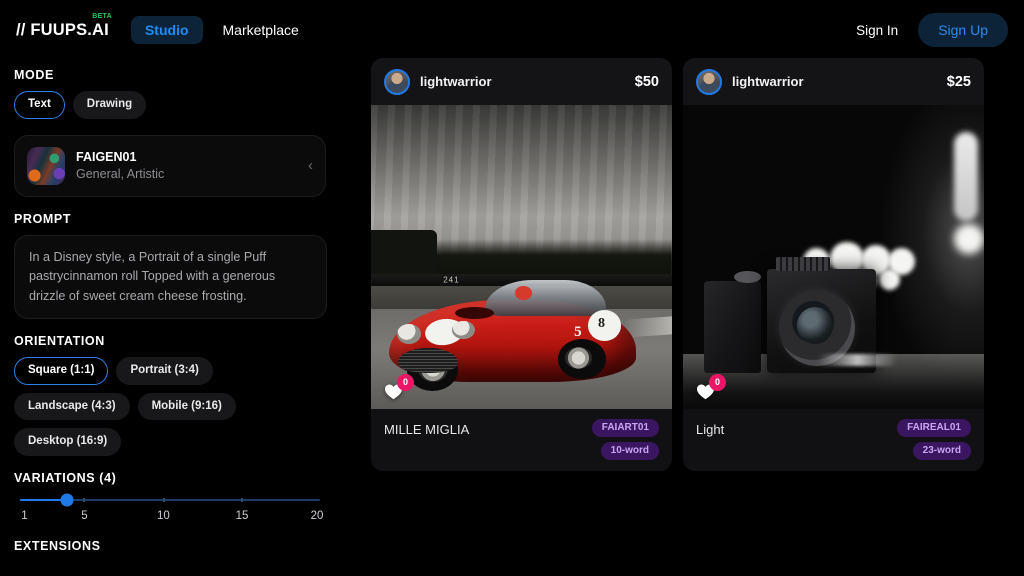  What do you see at coordinates (109, 105) in the screenshot?
I see `mode-option-drawing: Drawing` at bounding box center [109, 105].